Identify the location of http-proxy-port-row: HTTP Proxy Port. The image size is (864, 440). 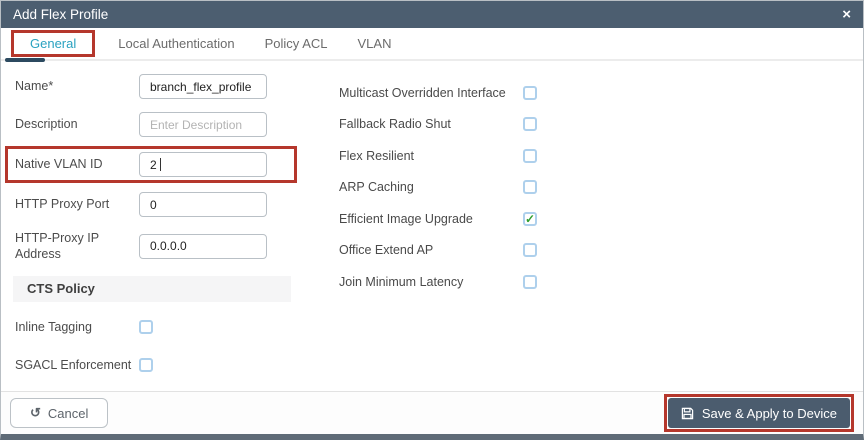
(159, 204).